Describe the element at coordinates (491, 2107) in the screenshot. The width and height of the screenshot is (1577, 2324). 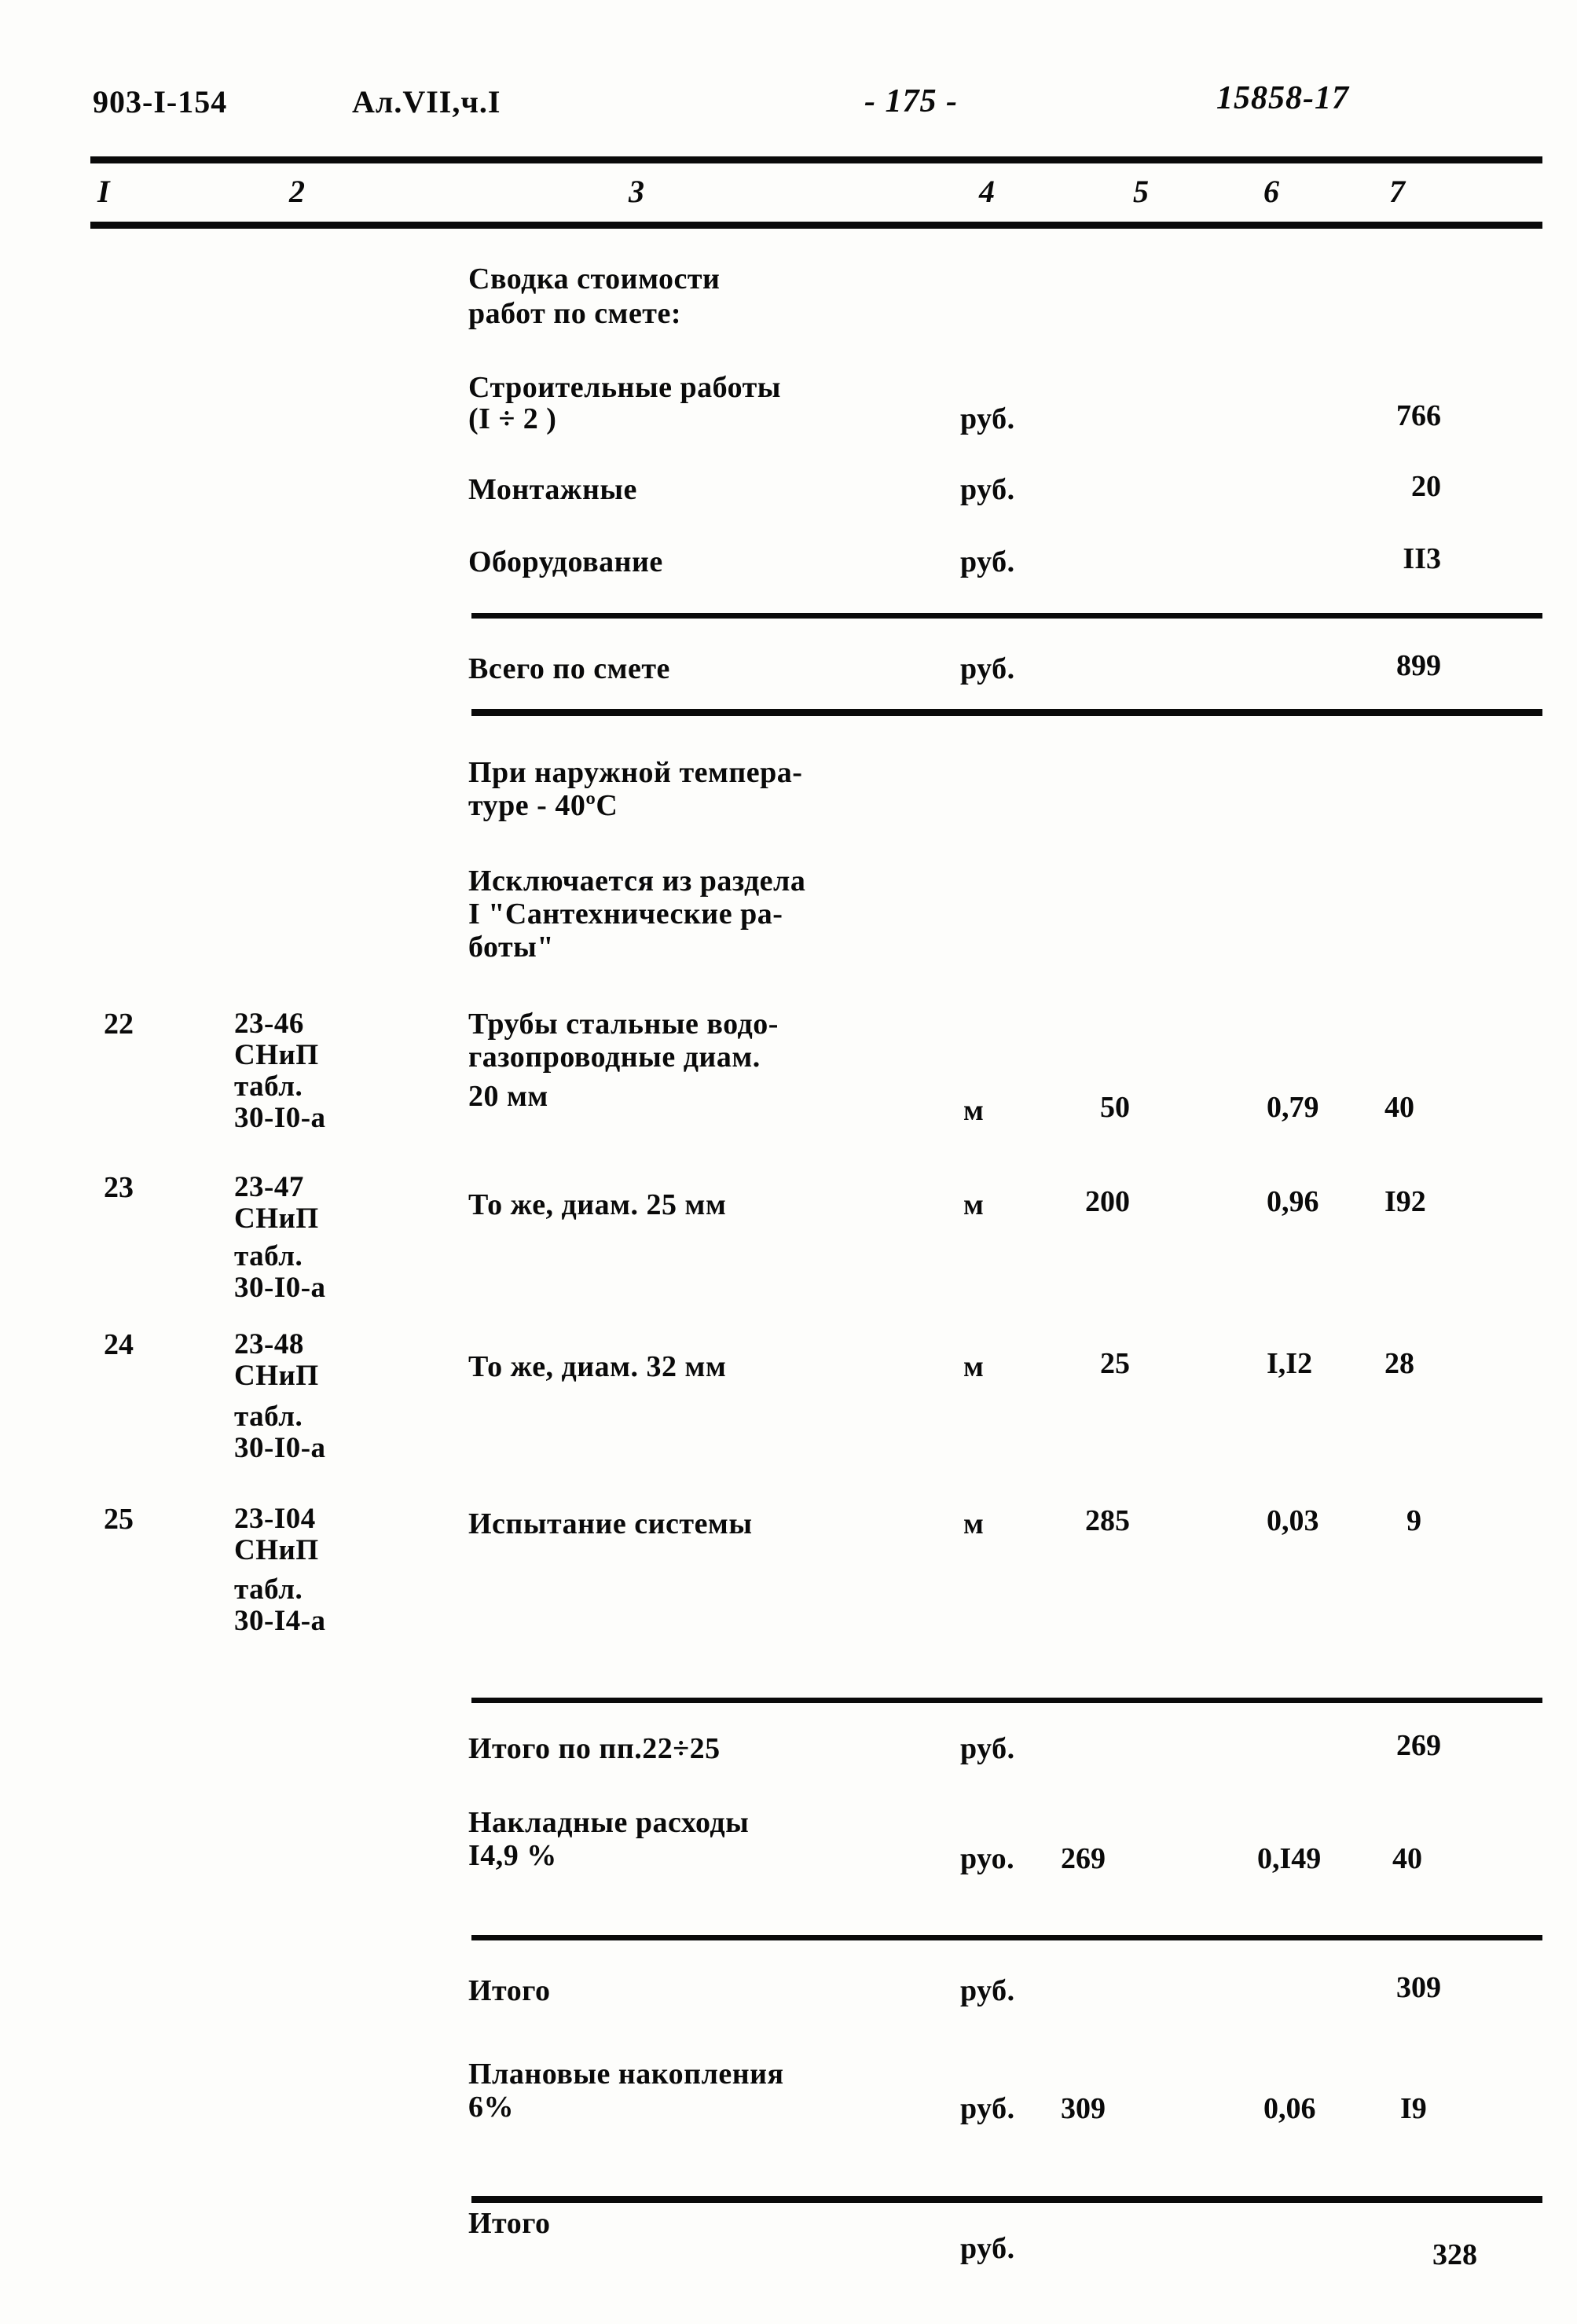
I see `total-row-label-2: 6%` at that location.